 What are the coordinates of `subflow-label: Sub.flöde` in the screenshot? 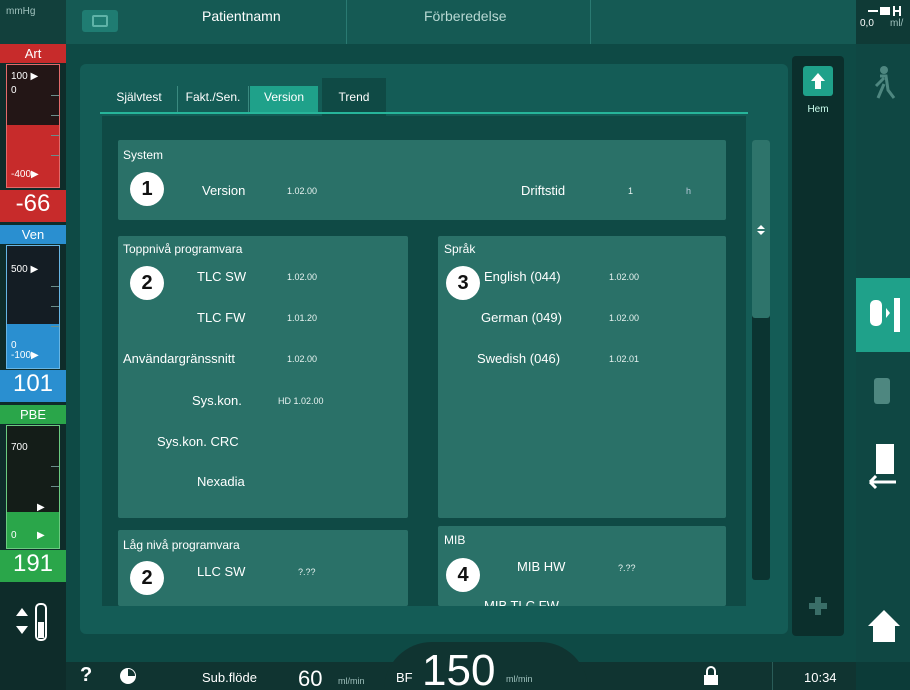 It's located at (229, 677).